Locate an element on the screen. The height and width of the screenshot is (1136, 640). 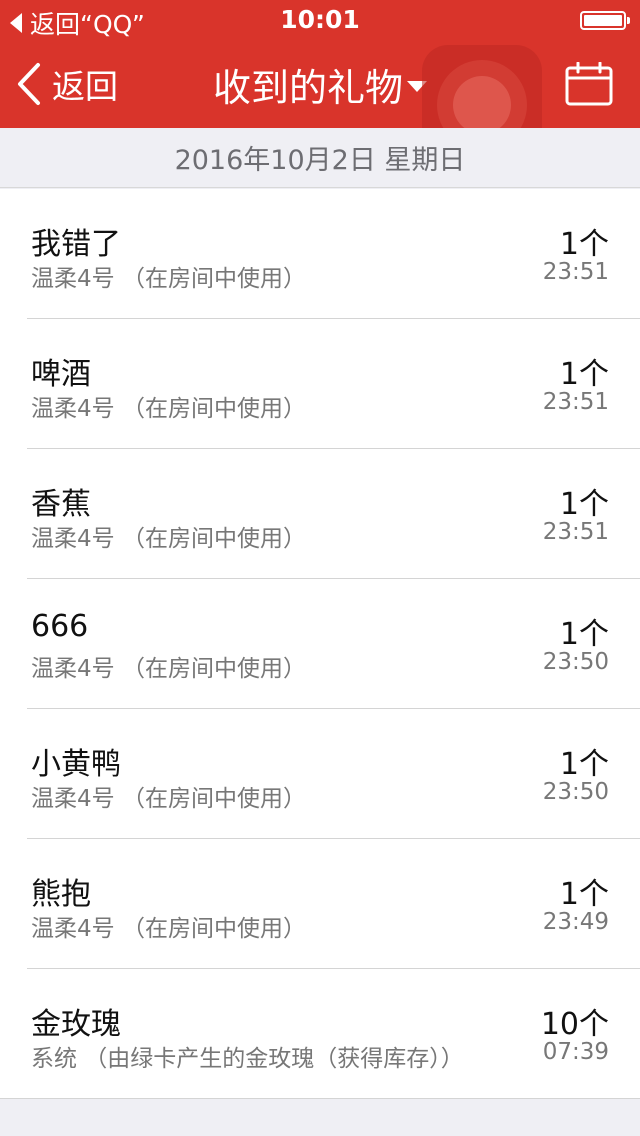
row-divider is located at coordinates (320, 1098).